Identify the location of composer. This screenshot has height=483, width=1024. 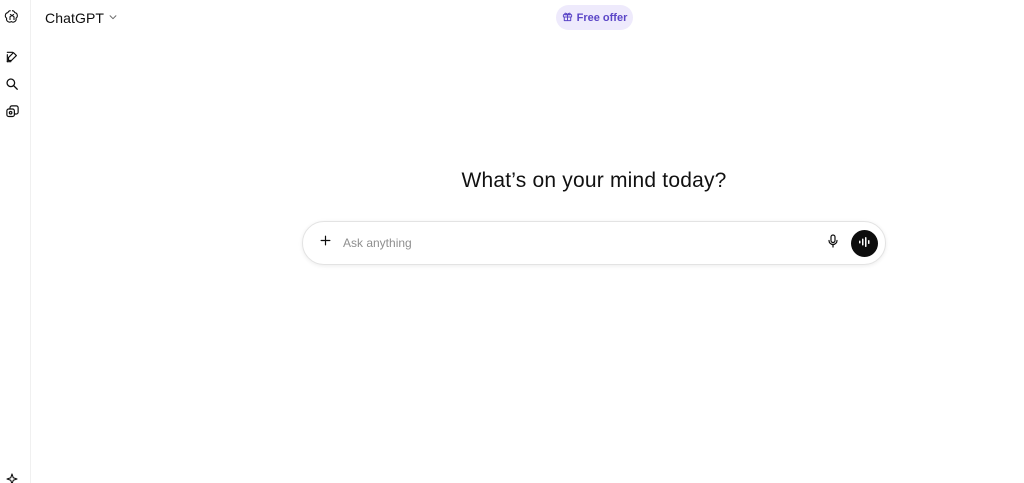
(594, 243).